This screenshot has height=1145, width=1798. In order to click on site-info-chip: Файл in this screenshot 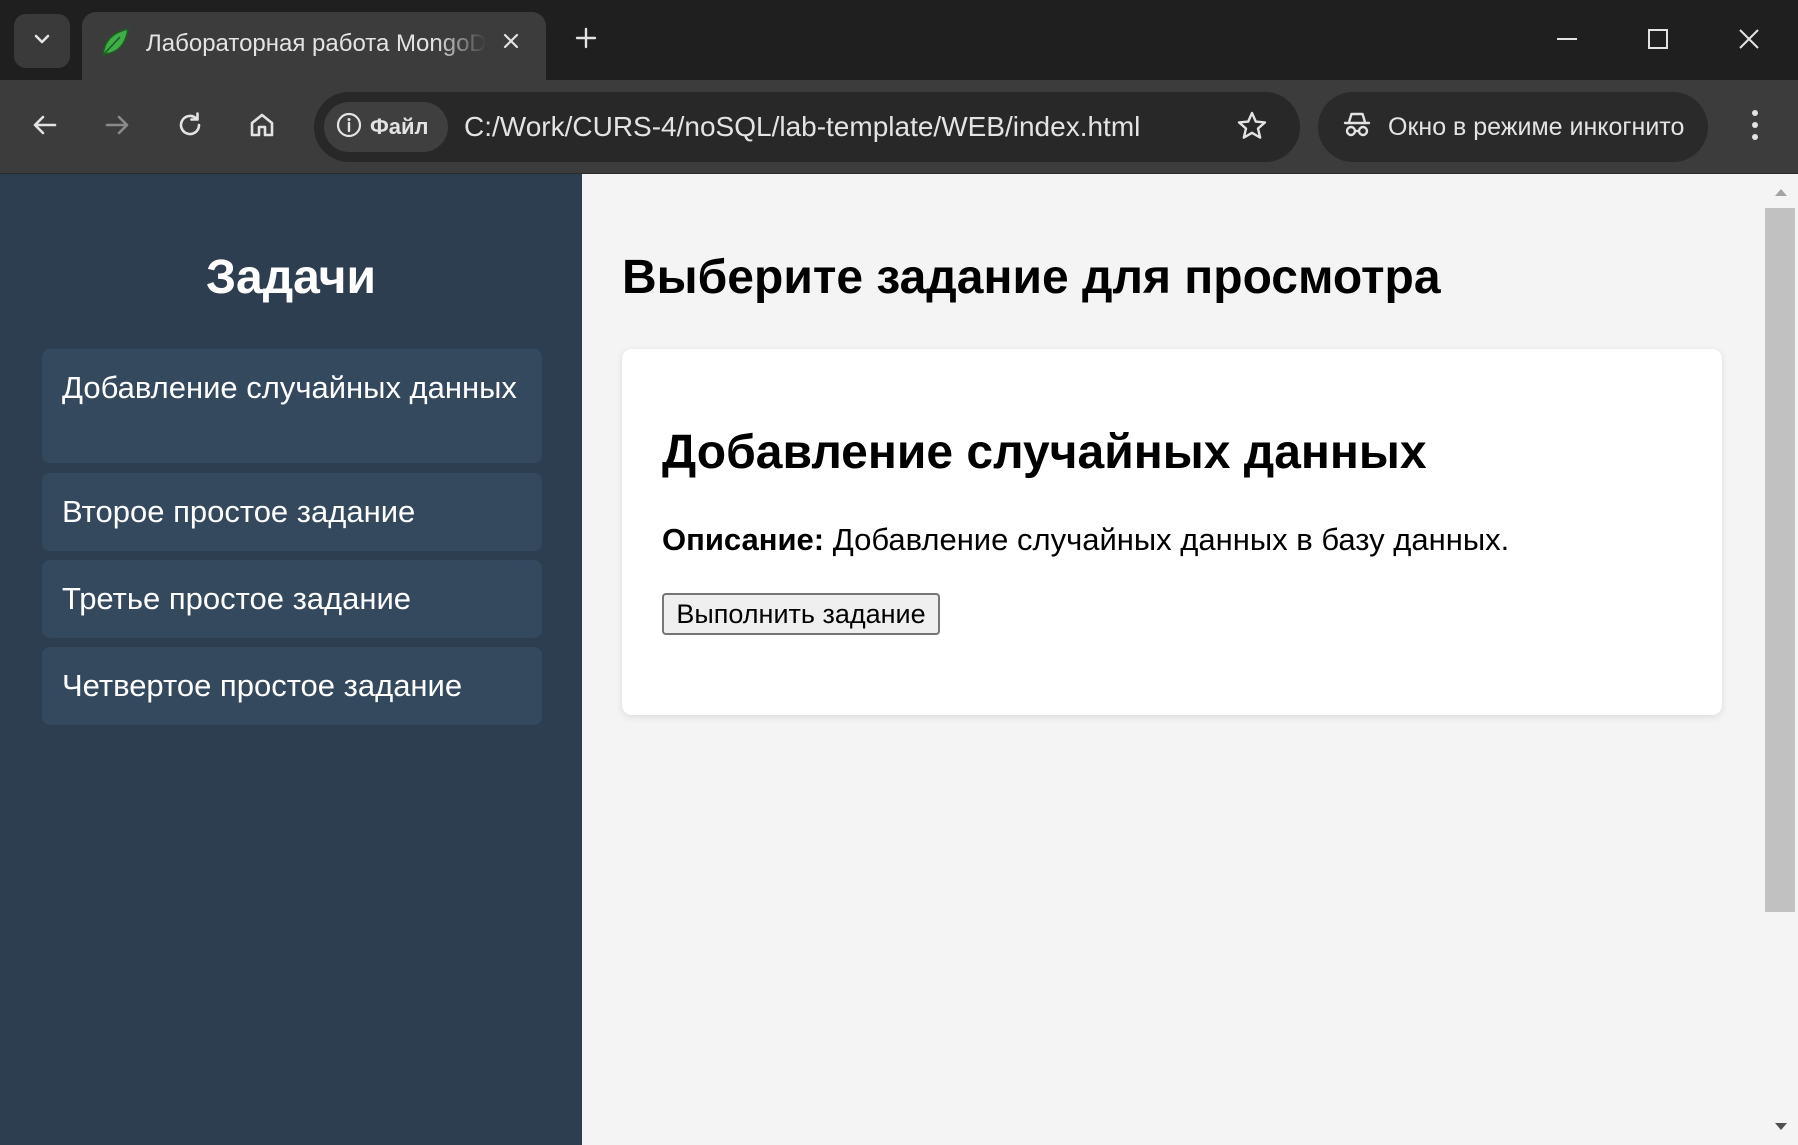, I will do `click(386, 127)`.